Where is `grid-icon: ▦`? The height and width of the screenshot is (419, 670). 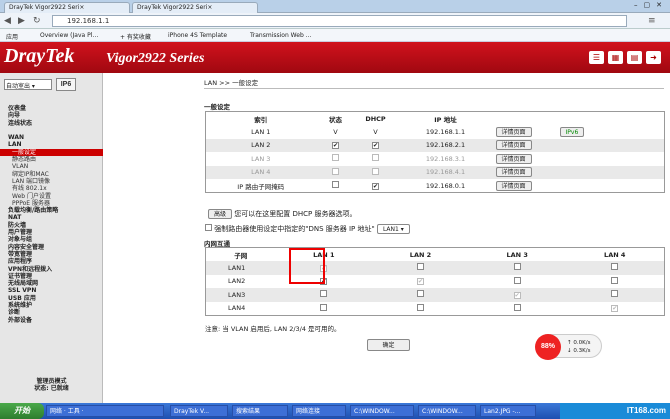
grid-icon: ▦ is located at coordinates (615, 57).